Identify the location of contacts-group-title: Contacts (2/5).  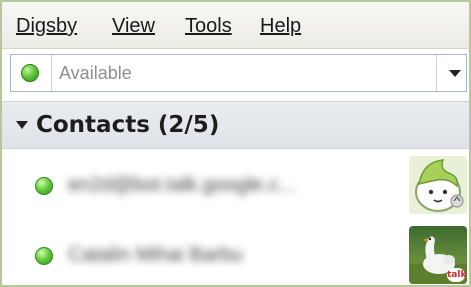
(128, 125).